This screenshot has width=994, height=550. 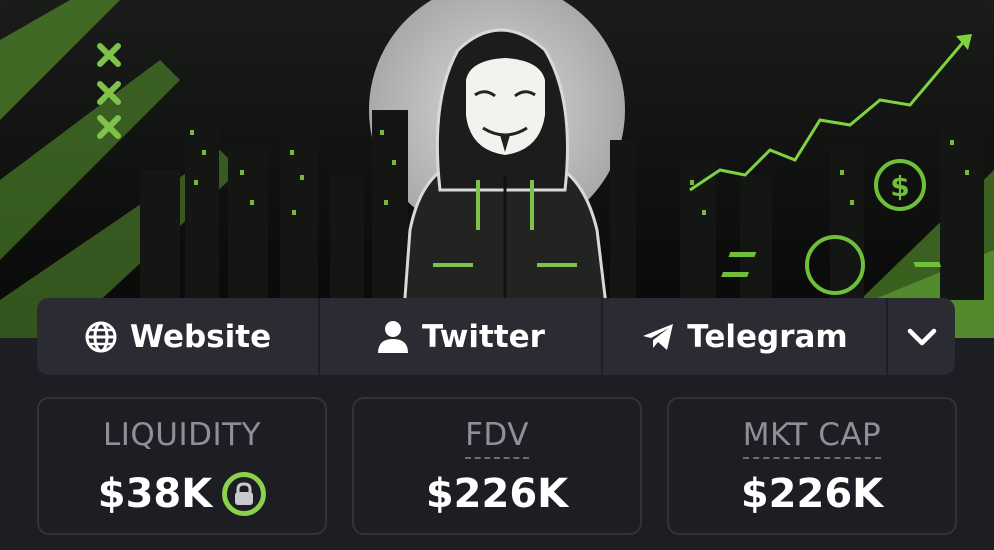 I want to click on social-links-bar: Website Twitter Telegram, so click(x=496, y=336).